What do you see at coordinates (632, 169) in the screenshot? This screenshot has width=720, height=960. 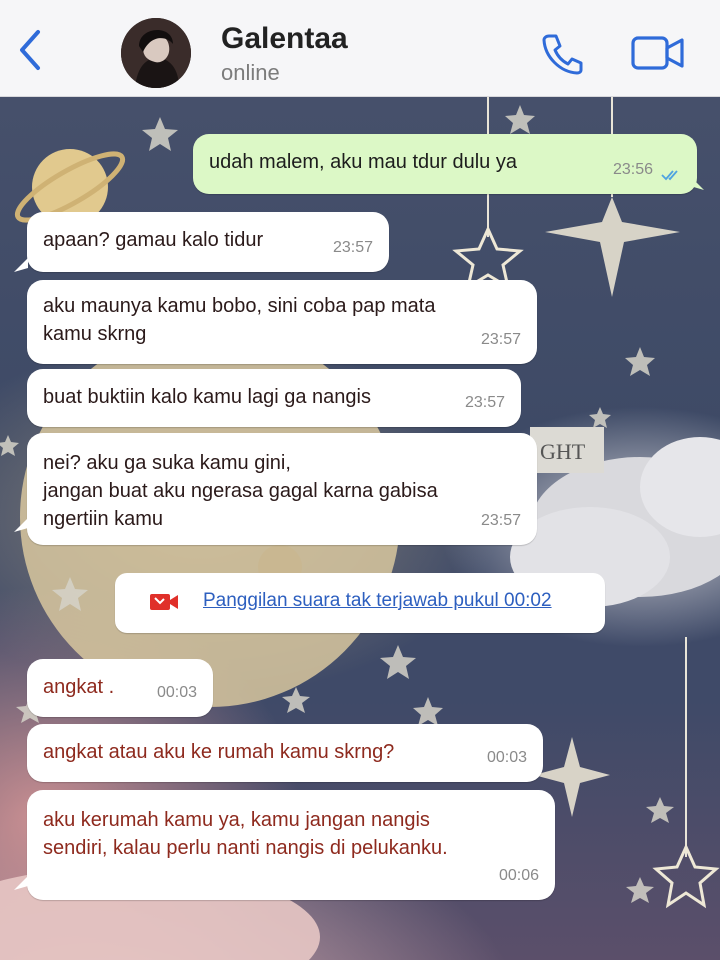 I see `message-time: 23:56` at bounding box center [632, 169].